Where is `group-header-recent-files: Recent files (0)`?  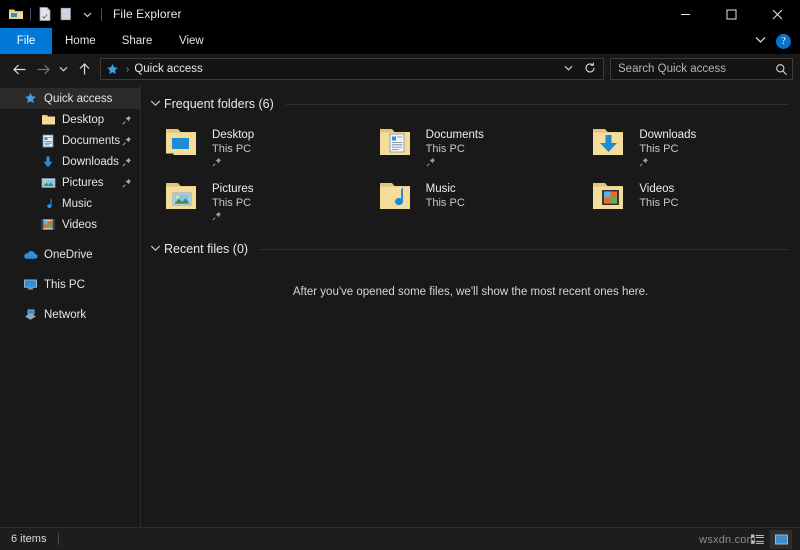
group-header-recent-files: Recent files (0) is located at coordinates (470, 249).